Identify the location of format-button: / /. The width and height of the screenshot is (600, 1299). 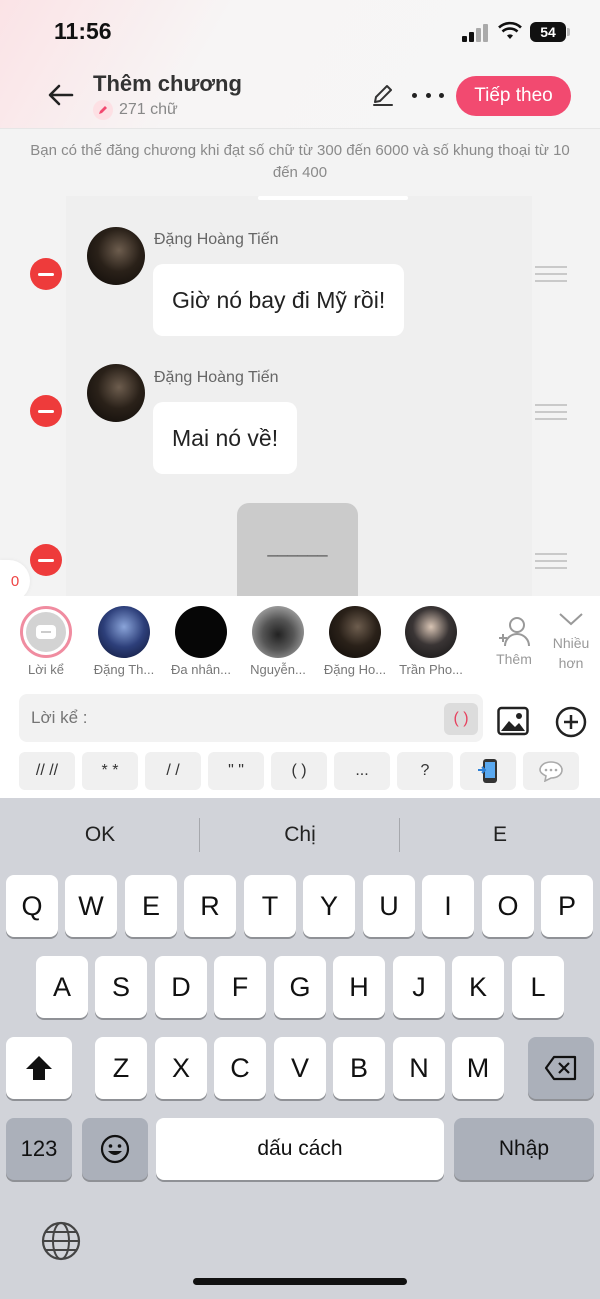
(173, 771).